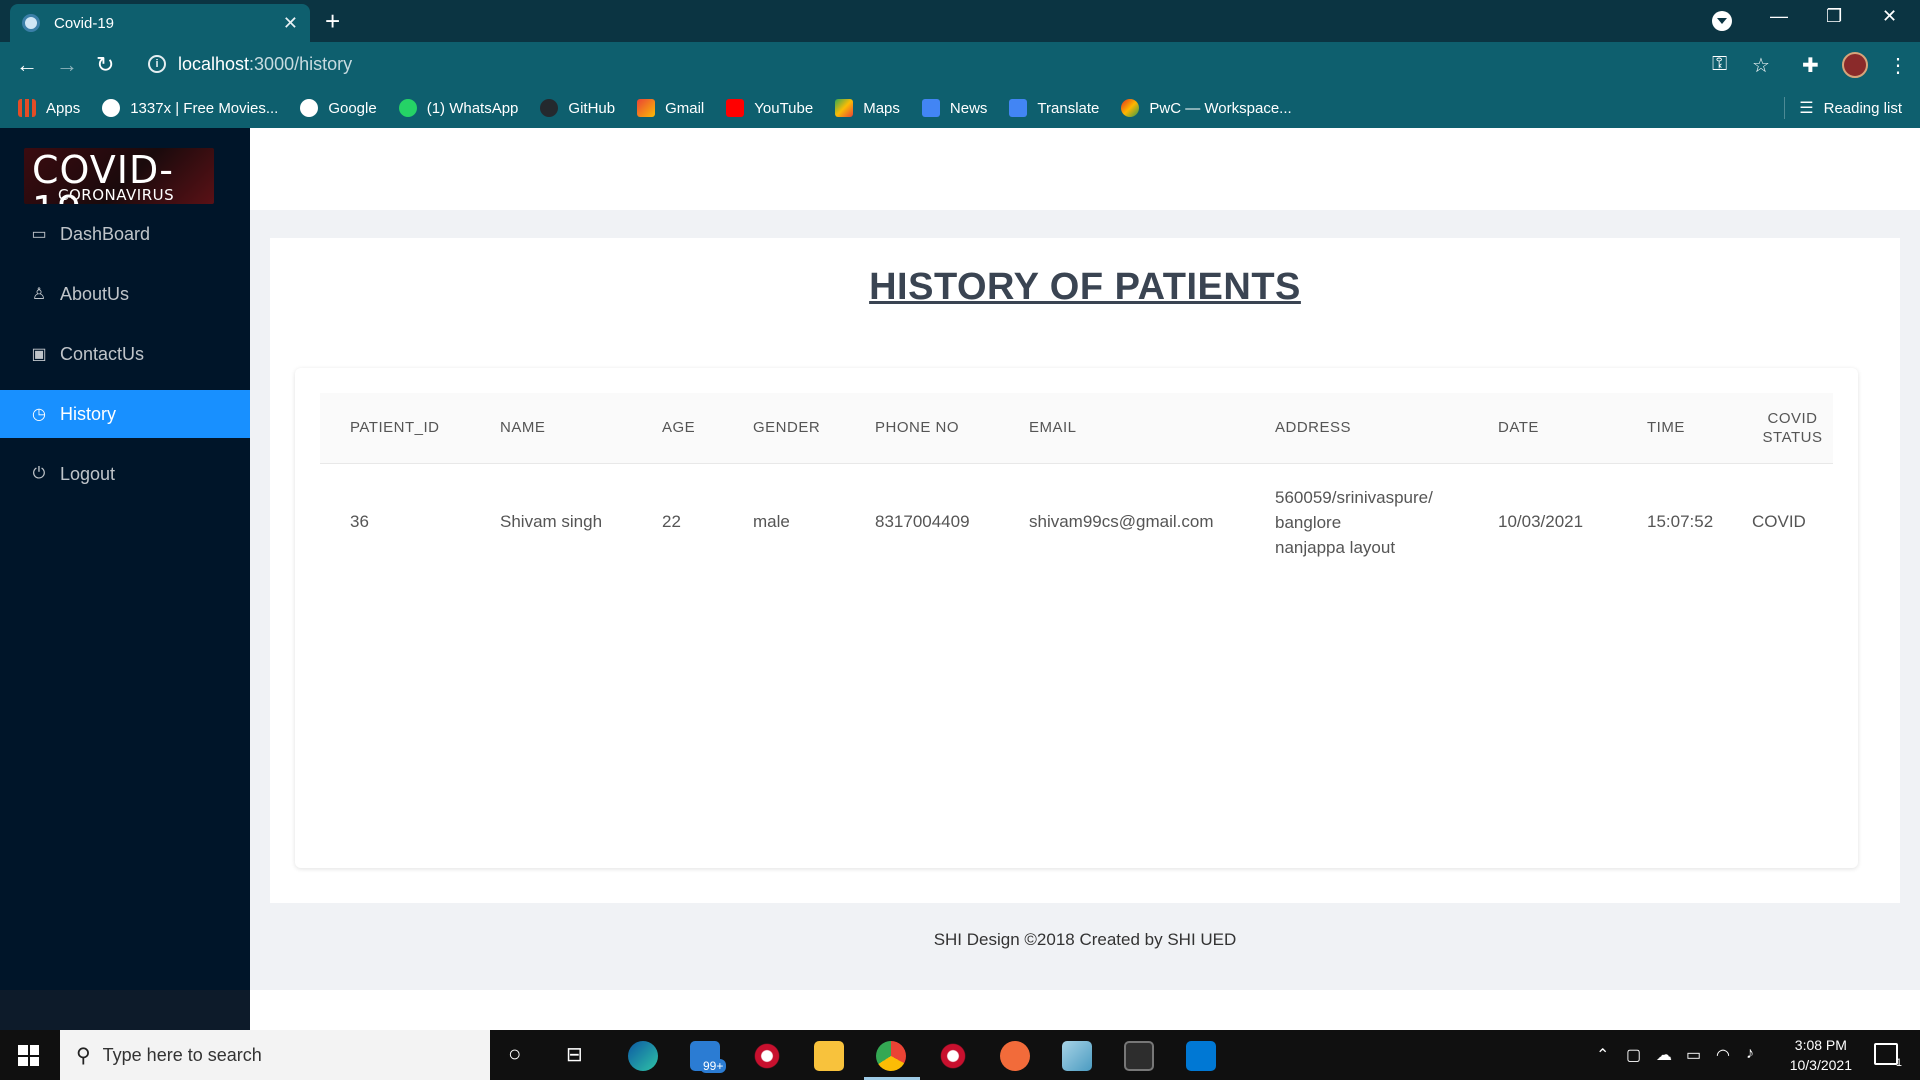 The image size is (1920, 1080). What do you see at coordinates (214, 64) in the screenshot?
I see `url-host: localhost` at bounding box center [214, 64].